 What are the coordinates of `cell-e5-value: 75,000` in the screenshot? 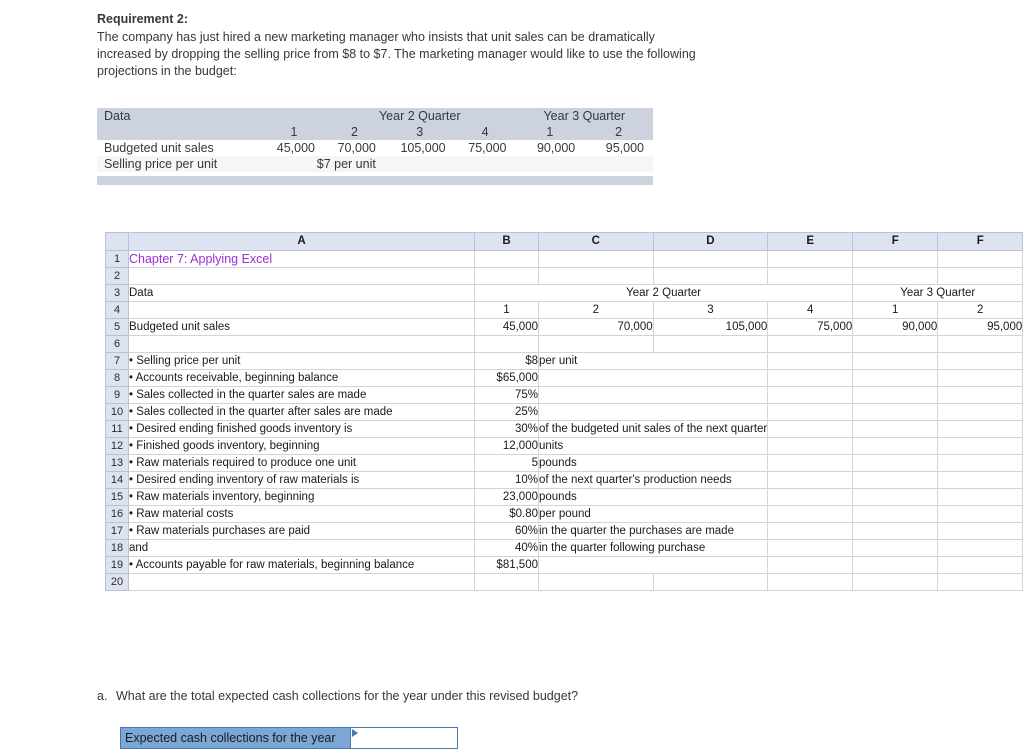 It's located at (810, 327).